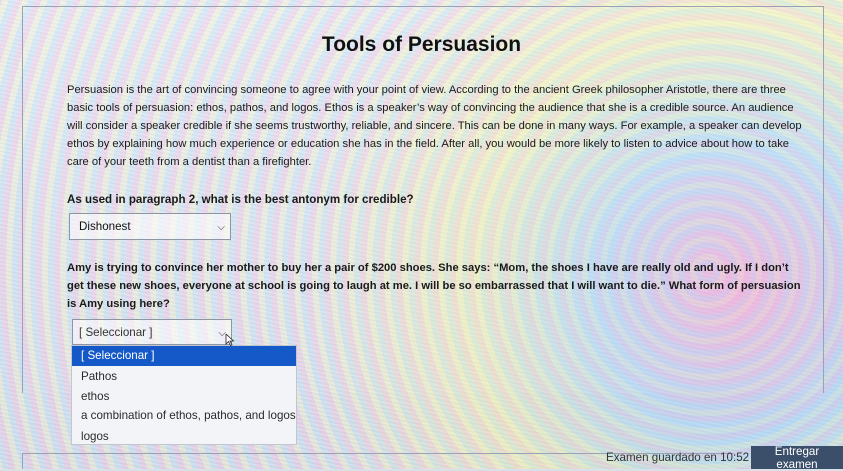 This screenshot has width=843, height=471. What do you see at coordinates (95, 396) in the screenshot?
I see `dropdown-option-label: ethos` at bounding box center [95, 396].